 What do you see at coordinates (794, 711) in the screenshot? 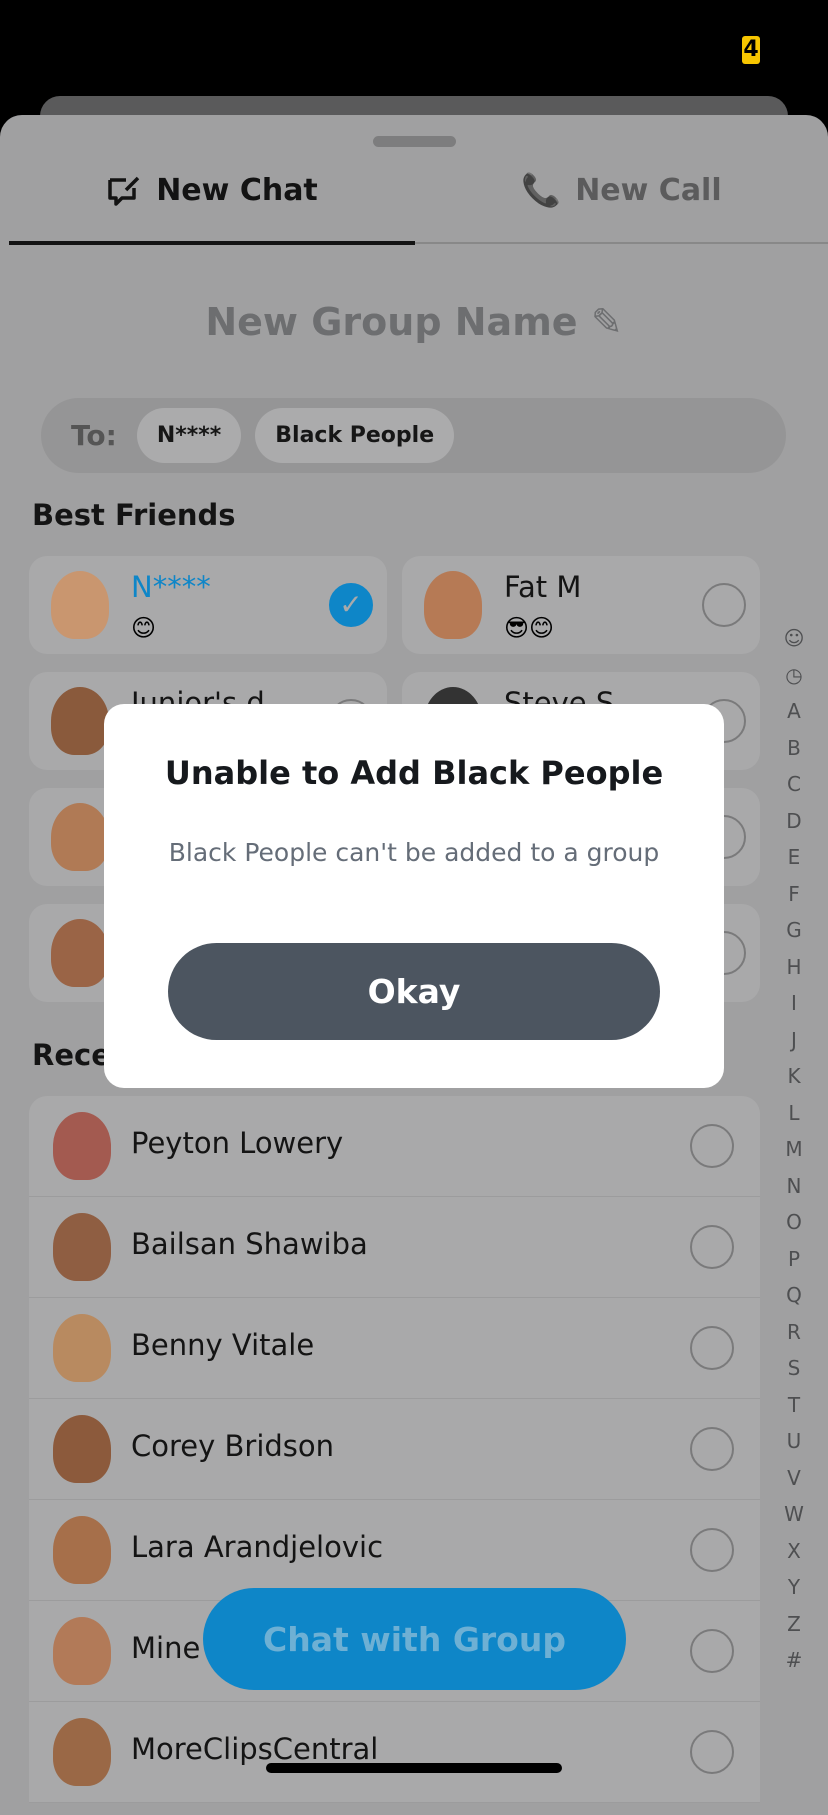
I see `index-letter: A` at bounding box center [794, 711].